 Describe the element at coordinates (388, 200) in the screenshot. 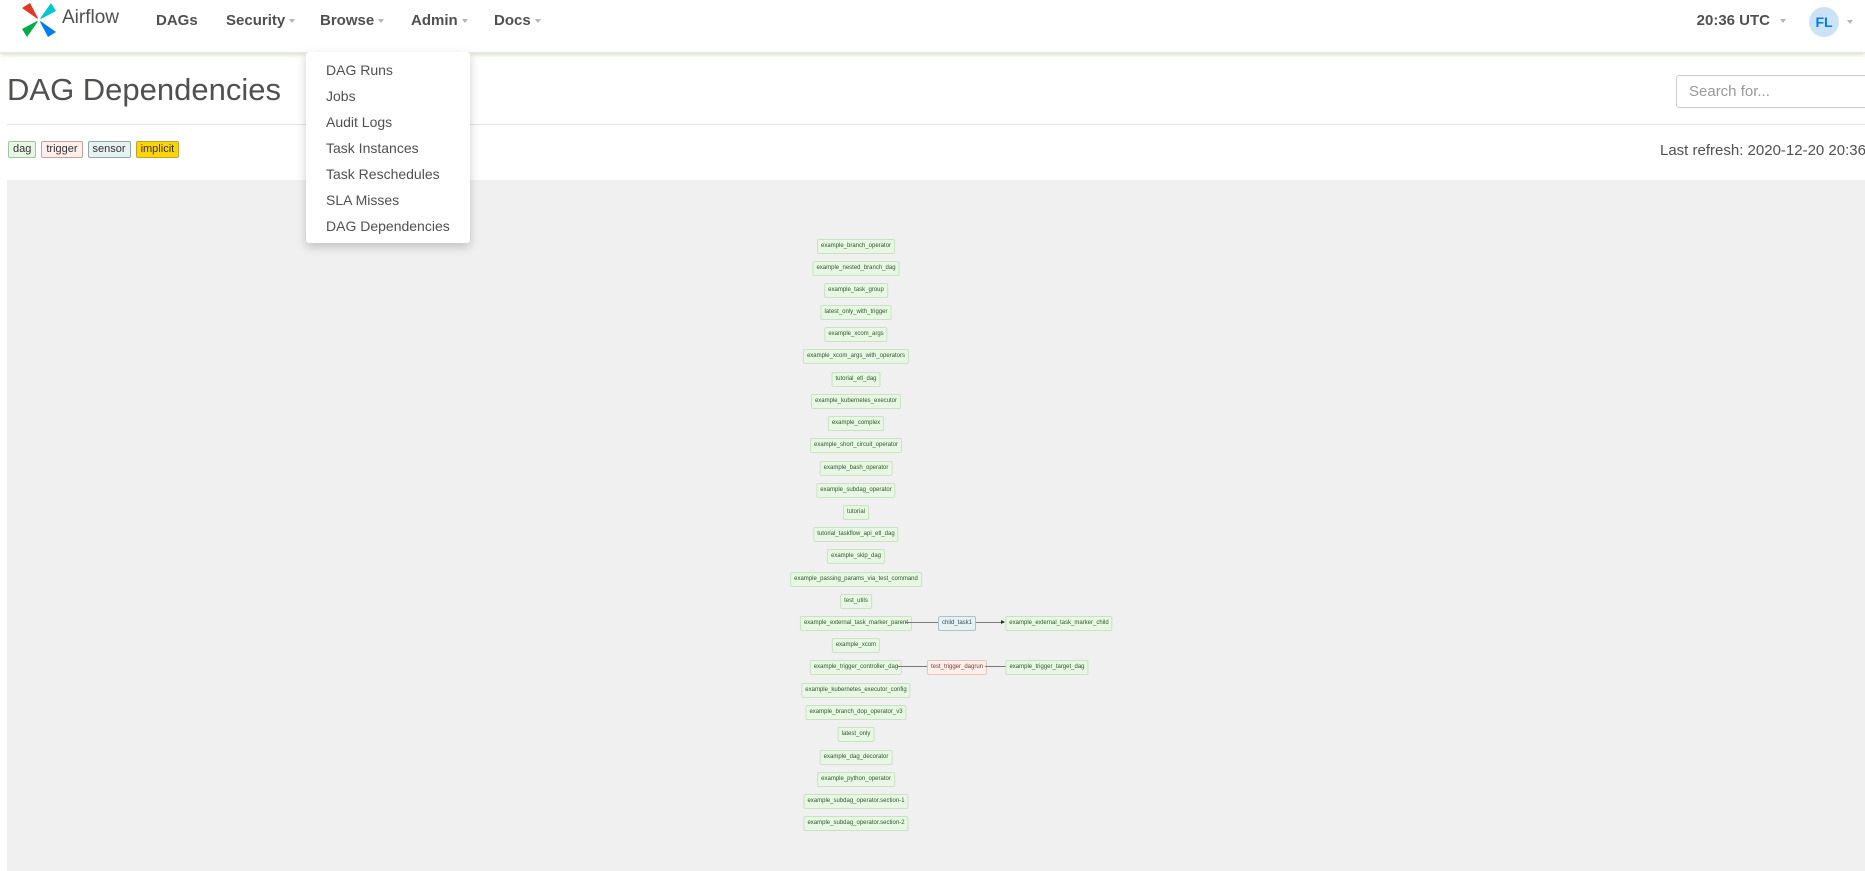

I see `menu-item-sla-misses: SLA Misses` at that location.